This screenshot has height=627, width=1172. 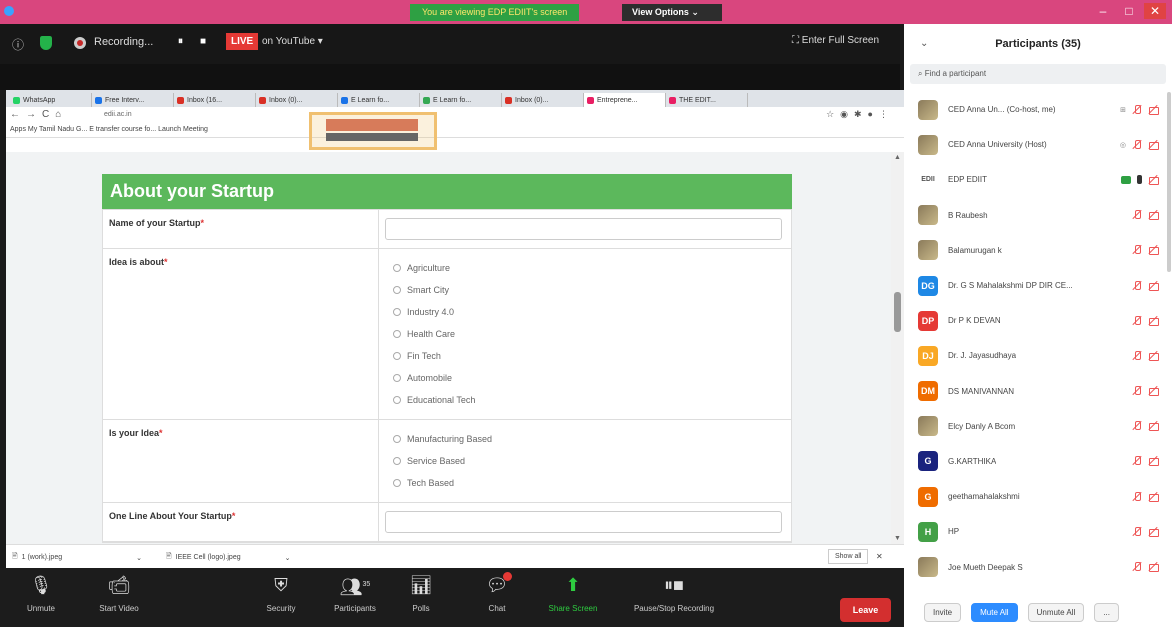 What do you see at coordinates (41, 593) in the screenshot?
I see `unmute-button: 🎙︎ Unmute` at bounding box center [41, 593].